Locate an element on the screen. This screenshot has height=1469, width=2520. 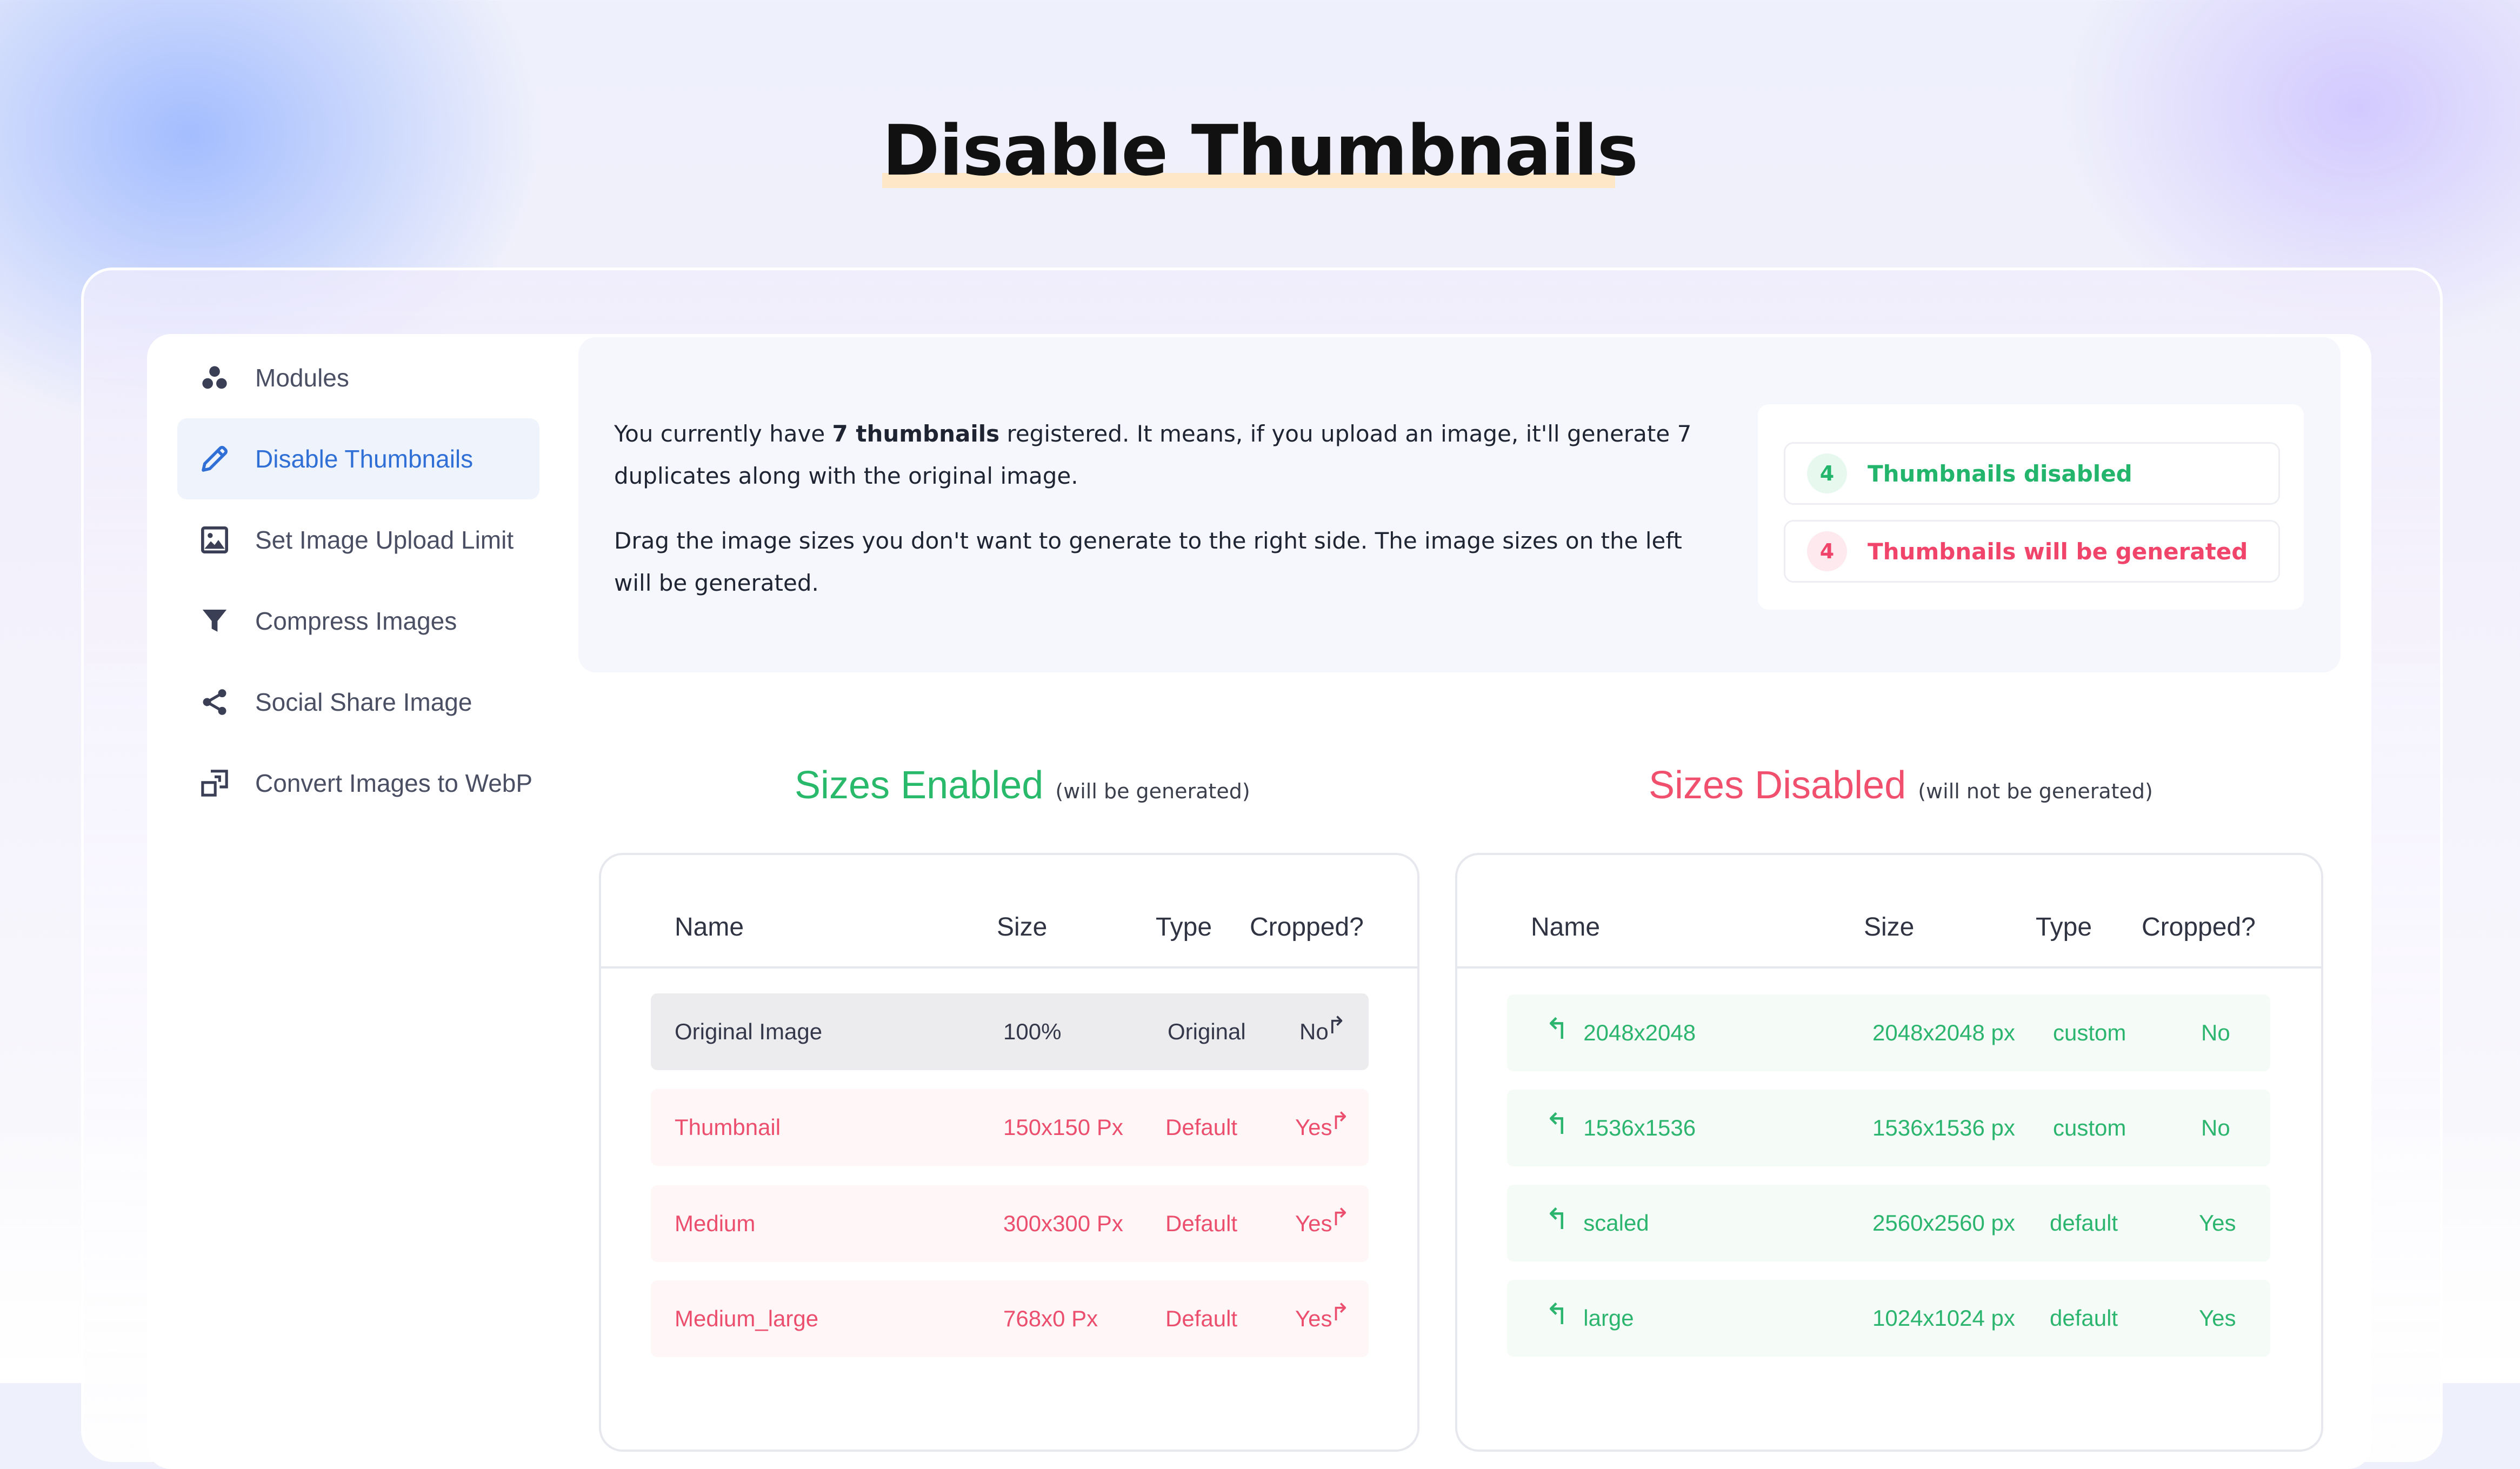
share-icon is located at coordinates (215, 702).